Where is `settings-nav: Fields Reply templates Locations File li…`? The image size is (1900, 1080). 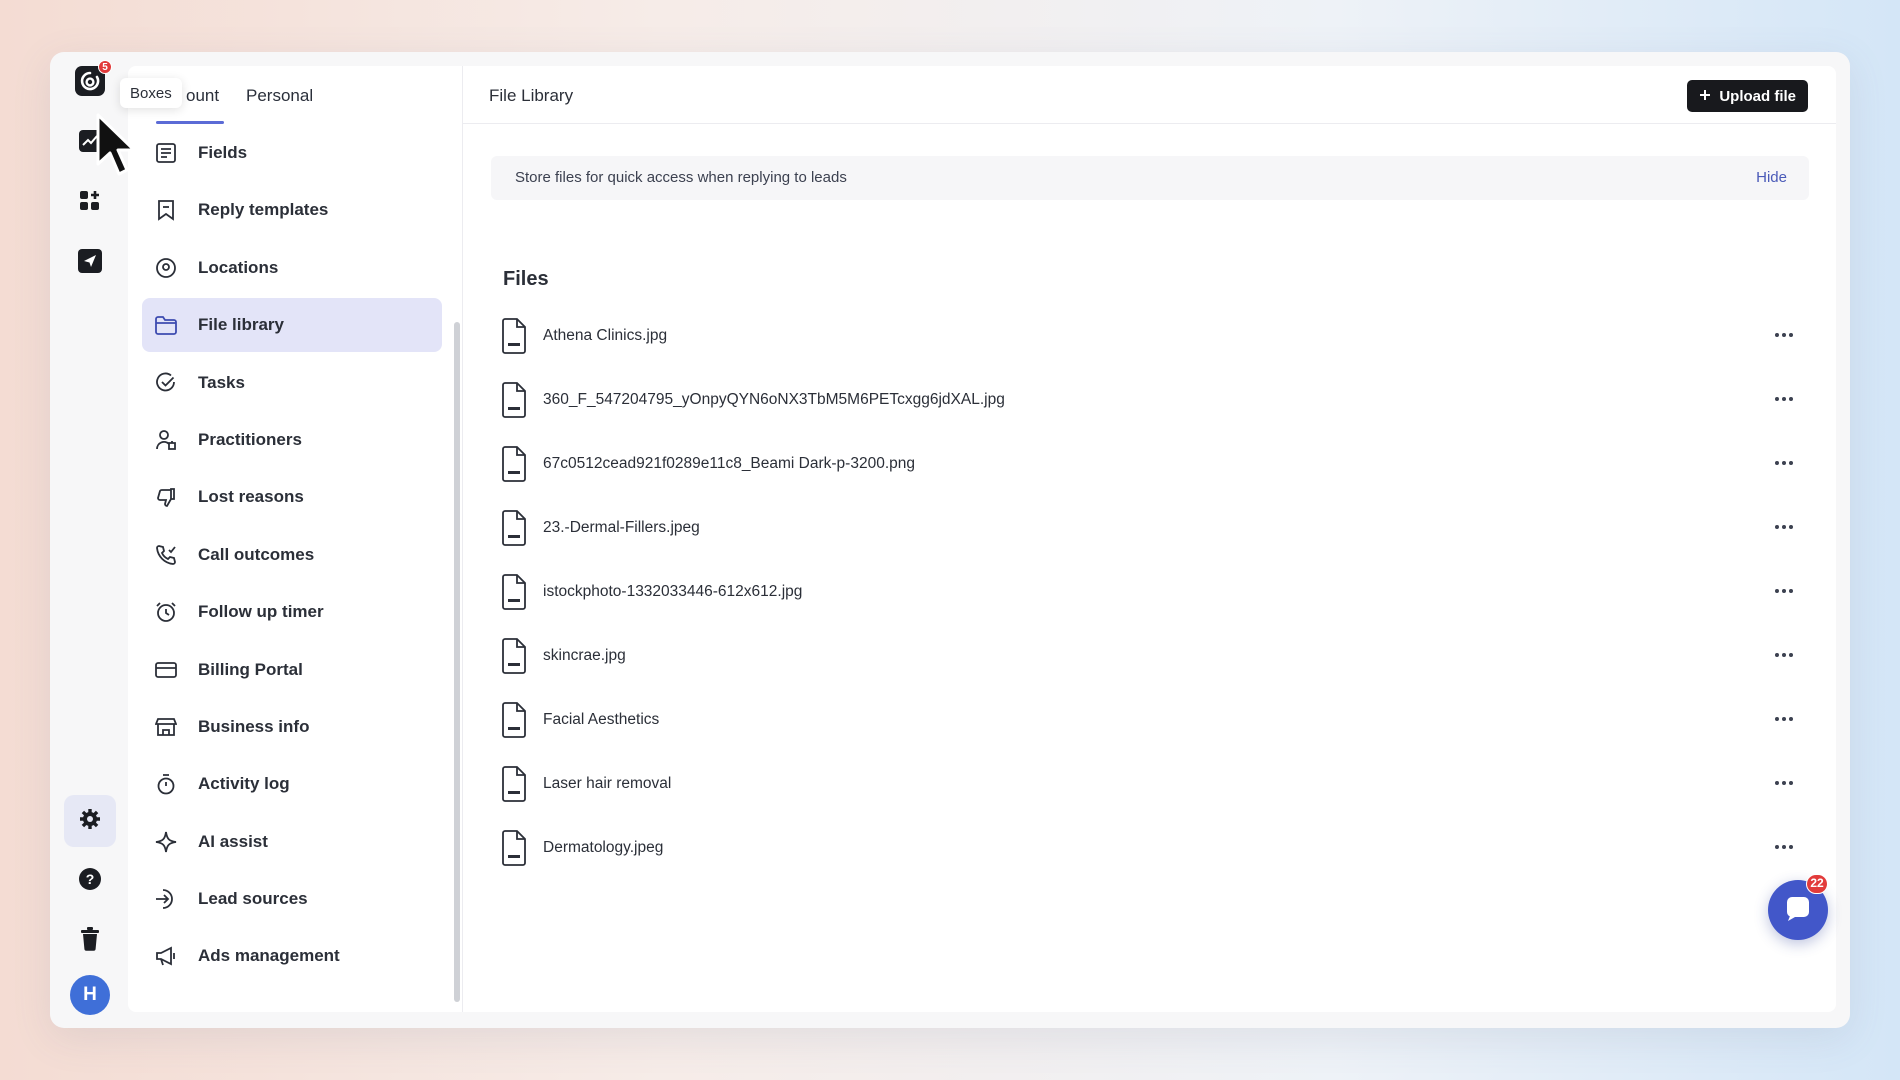
settings-nav: Fields Reply templates Locations File li… is located at coordinates (292, 556).